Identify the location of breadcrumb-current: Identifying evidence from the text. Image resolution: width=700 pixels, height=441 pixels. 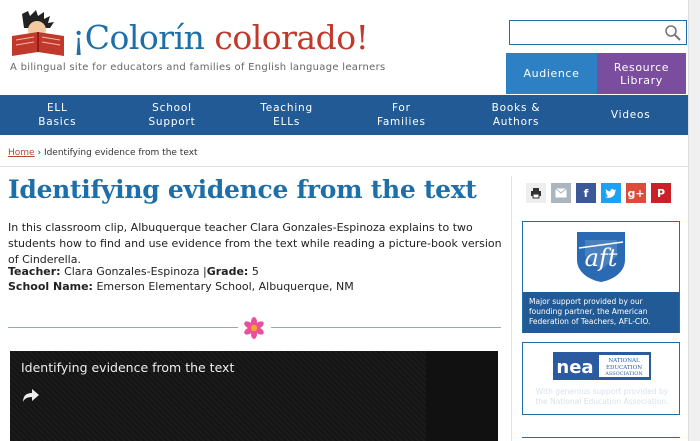
(120, 153).